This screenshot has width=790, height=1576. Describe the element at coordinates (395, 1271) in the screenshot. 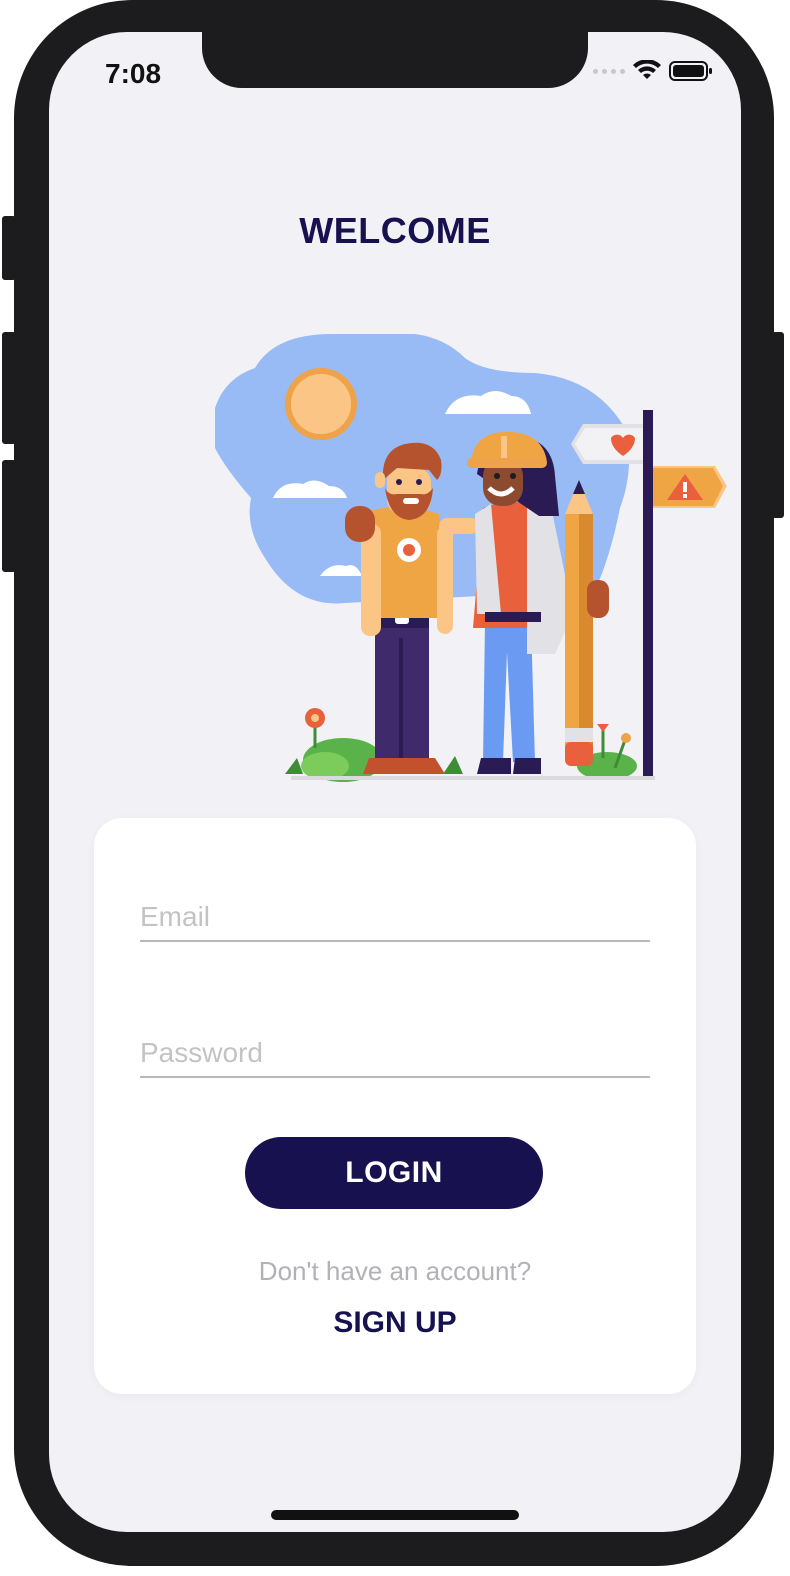

I see `no-account-text: Don't have an account?` at that location.